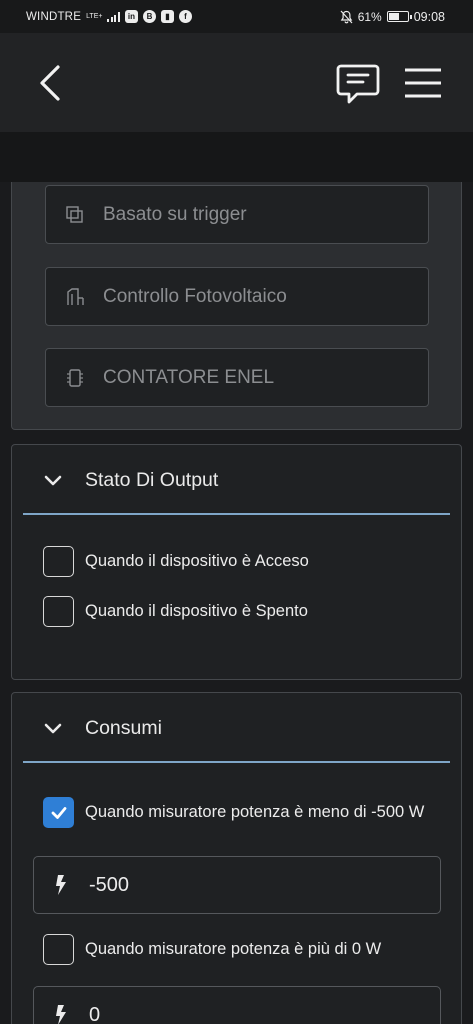 The width and height of the screenshot is (473, 1024). Describe the element at coordinates (152, 479) in the screenshot. I see `card-title: Stato Di Output` at that location.